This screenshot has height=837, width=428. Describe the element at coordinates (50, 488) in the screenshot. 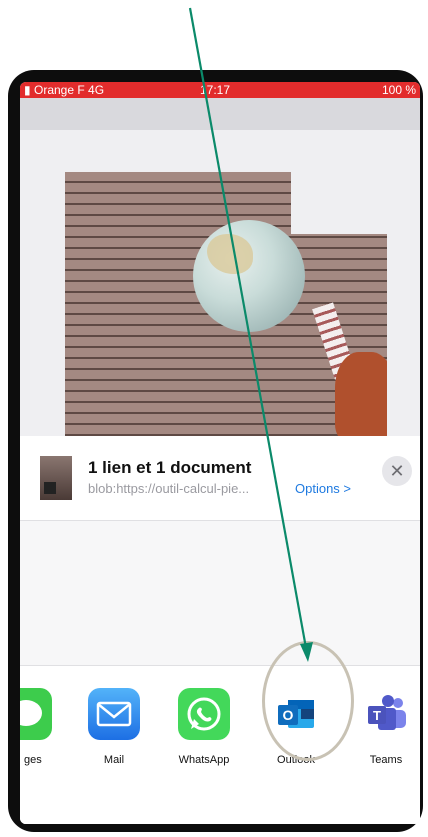

I see `document-icon` at that location.